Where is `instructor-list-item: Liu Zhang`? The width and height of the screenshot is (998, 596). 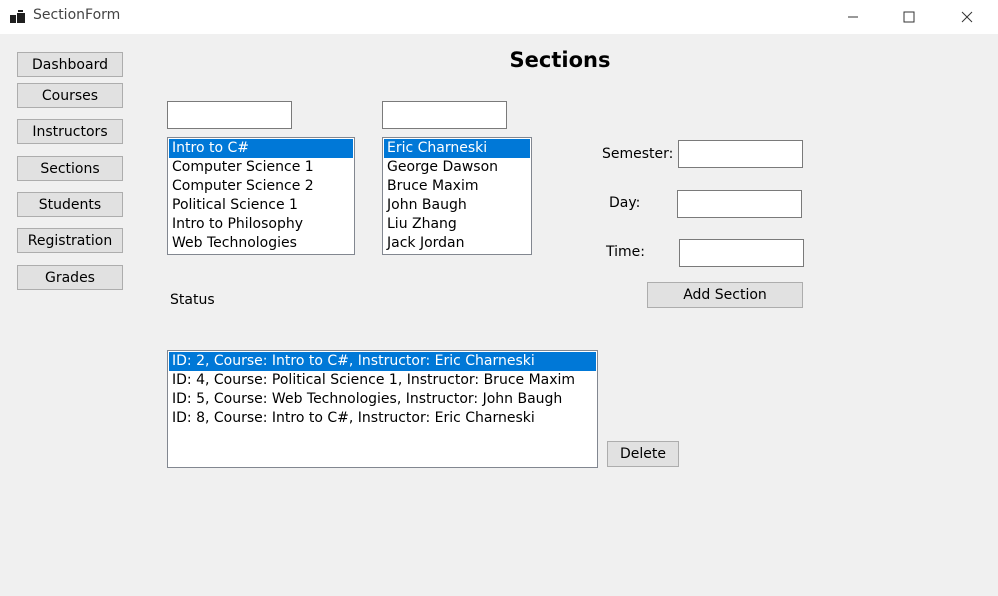
instructor-list-item: Liu Zhang is located at coordinates (457, 224).